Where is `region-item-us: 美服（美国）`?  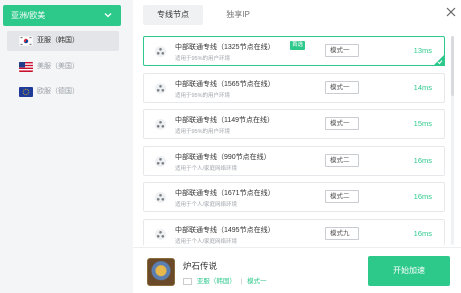
region-item-us: 美服（美国） is located at coordinates (63, 67).